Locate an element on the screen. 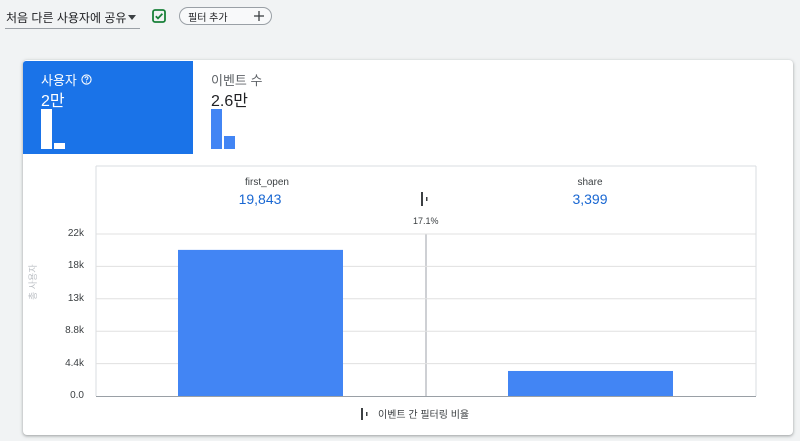 Image resolution: width=800 pixels, height=441 pixels. y-axis-label: 총 사용자 is located at coordinates (33, 282).